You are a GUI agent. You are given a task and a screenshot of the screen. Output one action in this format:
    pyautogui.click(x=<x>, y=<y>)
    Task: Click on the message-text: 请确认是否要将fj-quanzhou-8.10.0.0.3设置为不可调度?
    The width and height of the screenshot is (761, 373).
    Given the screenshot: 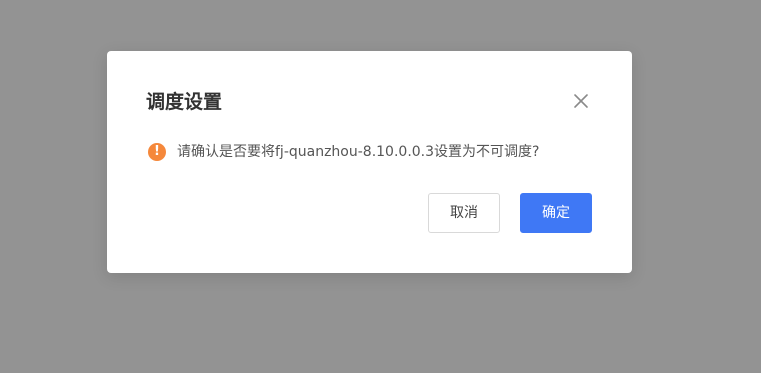 What is the action you would take?
    pyautogui.click(x=358, y=152)
    